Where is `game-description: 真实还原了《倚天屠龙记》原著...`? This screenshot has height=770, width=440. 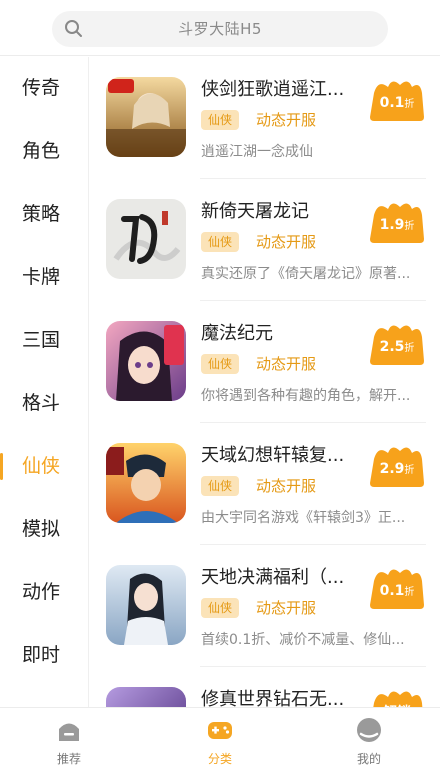 game-description: 真实还原了《倚天屠龙记》原著... is located at coordinates (306, 274).